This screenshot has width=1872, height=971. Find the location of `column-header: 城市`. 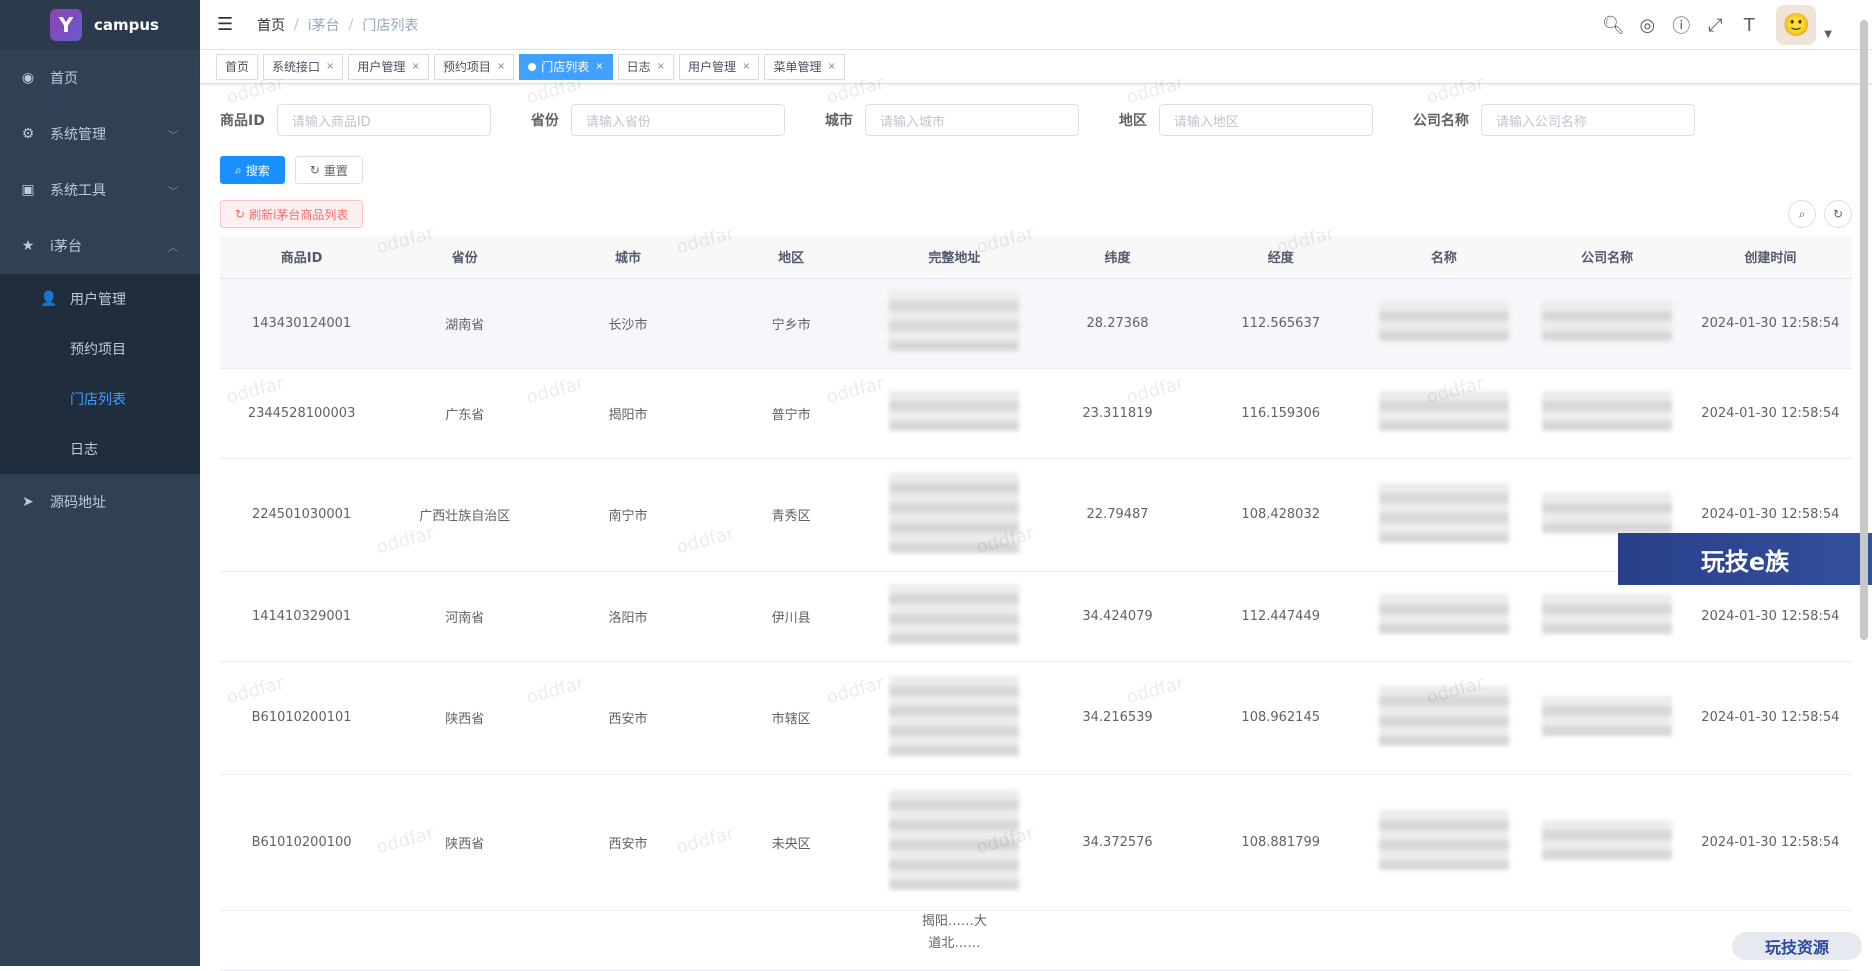

column-header: 城市 is located at coordinates (627, 257).